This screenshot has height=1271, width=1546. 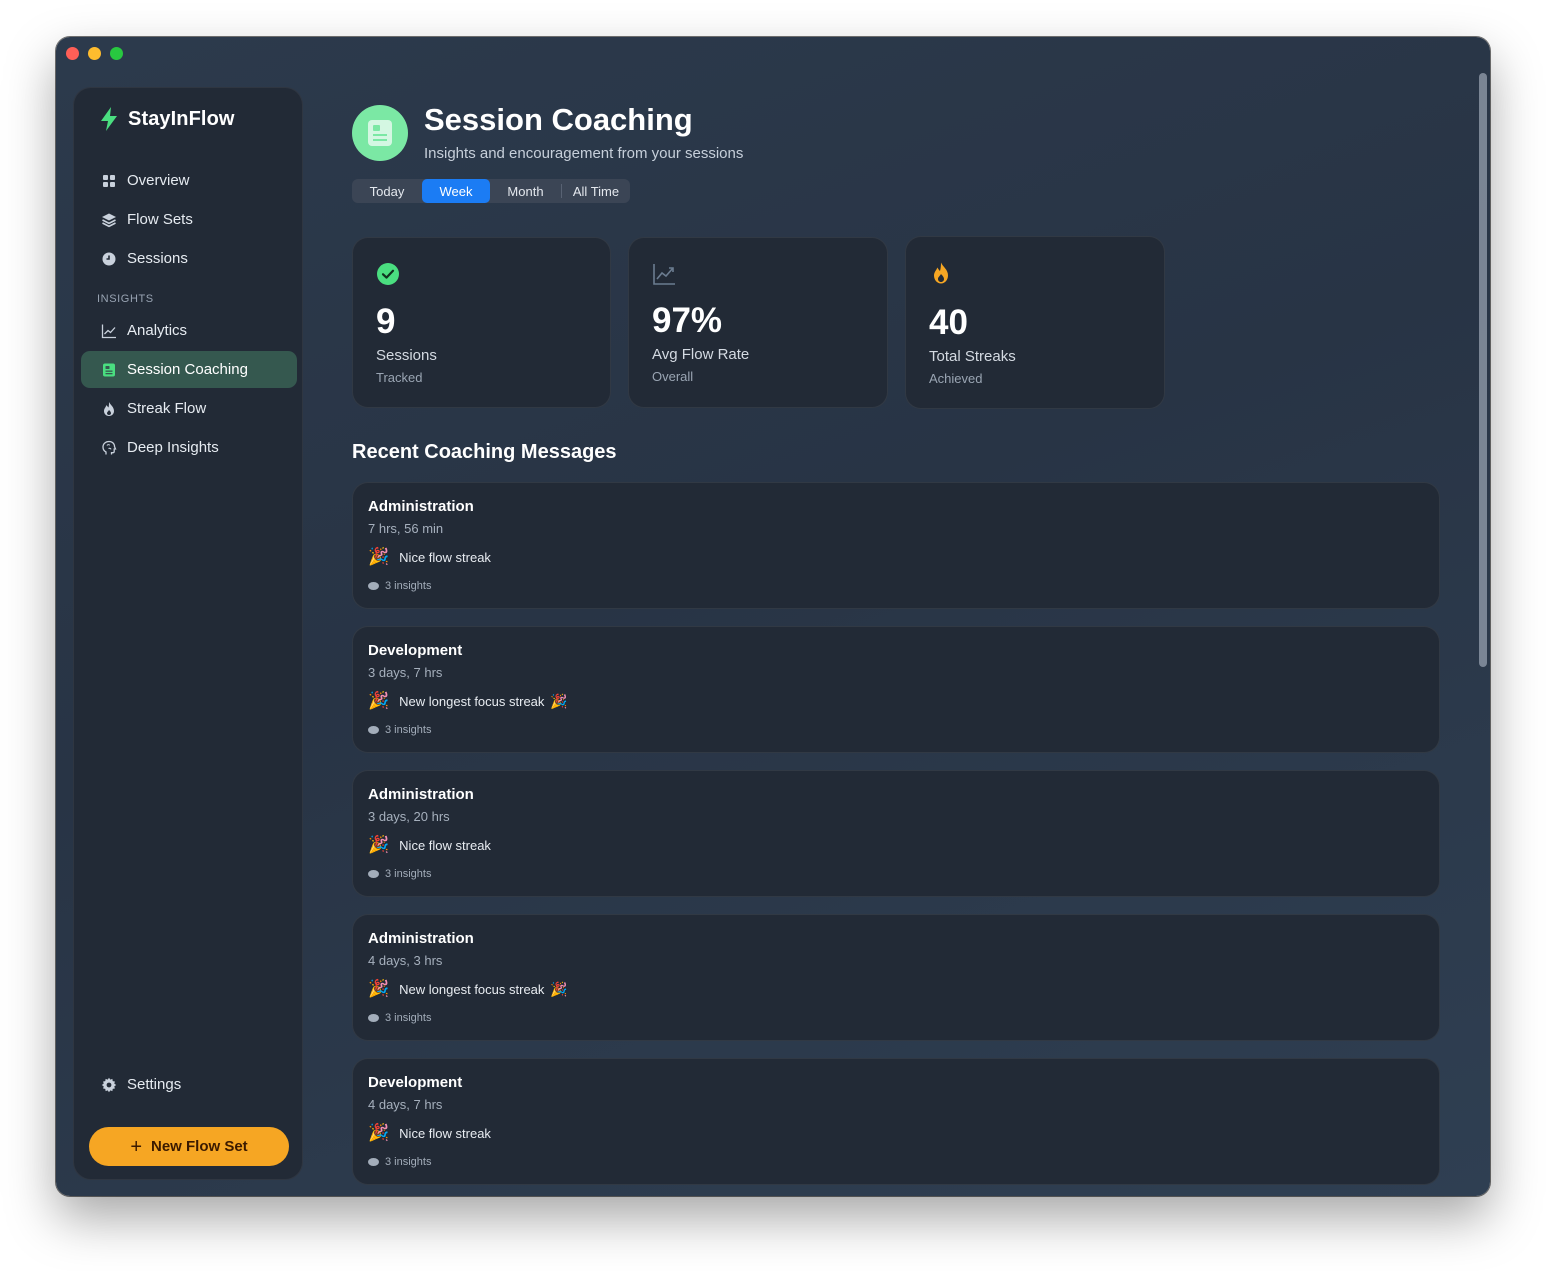 What do you see at coordinates (189, 258) in the screenshot?
I see `sidebar-item-sessions: Sessions` at bounding box center [189, 258].